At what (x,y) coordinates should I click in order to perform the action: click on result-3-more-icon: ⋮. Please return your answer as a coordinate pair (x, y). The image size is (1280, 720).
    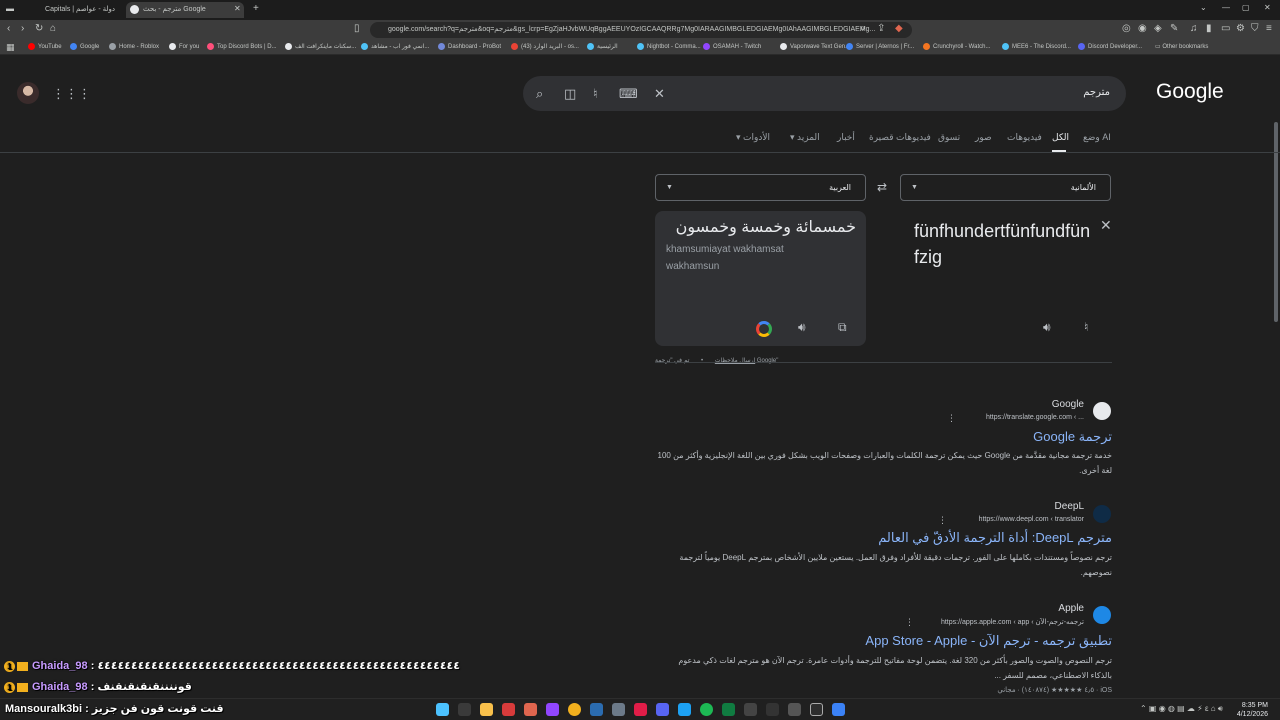
    Looking at the image, I should click on (909, 622).